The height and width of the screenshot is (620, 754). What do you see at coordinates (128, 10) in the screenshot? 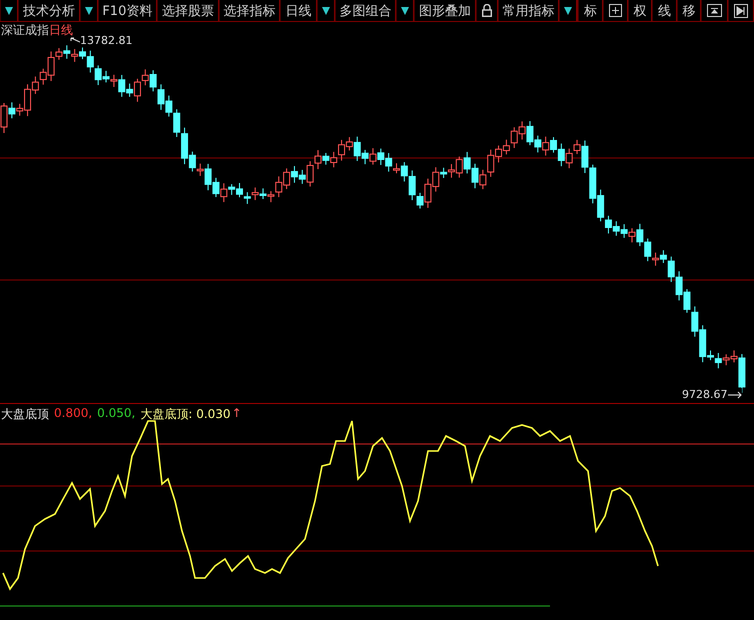
I see `toolbar-button: F10资料` at bounding box center [128, 10].